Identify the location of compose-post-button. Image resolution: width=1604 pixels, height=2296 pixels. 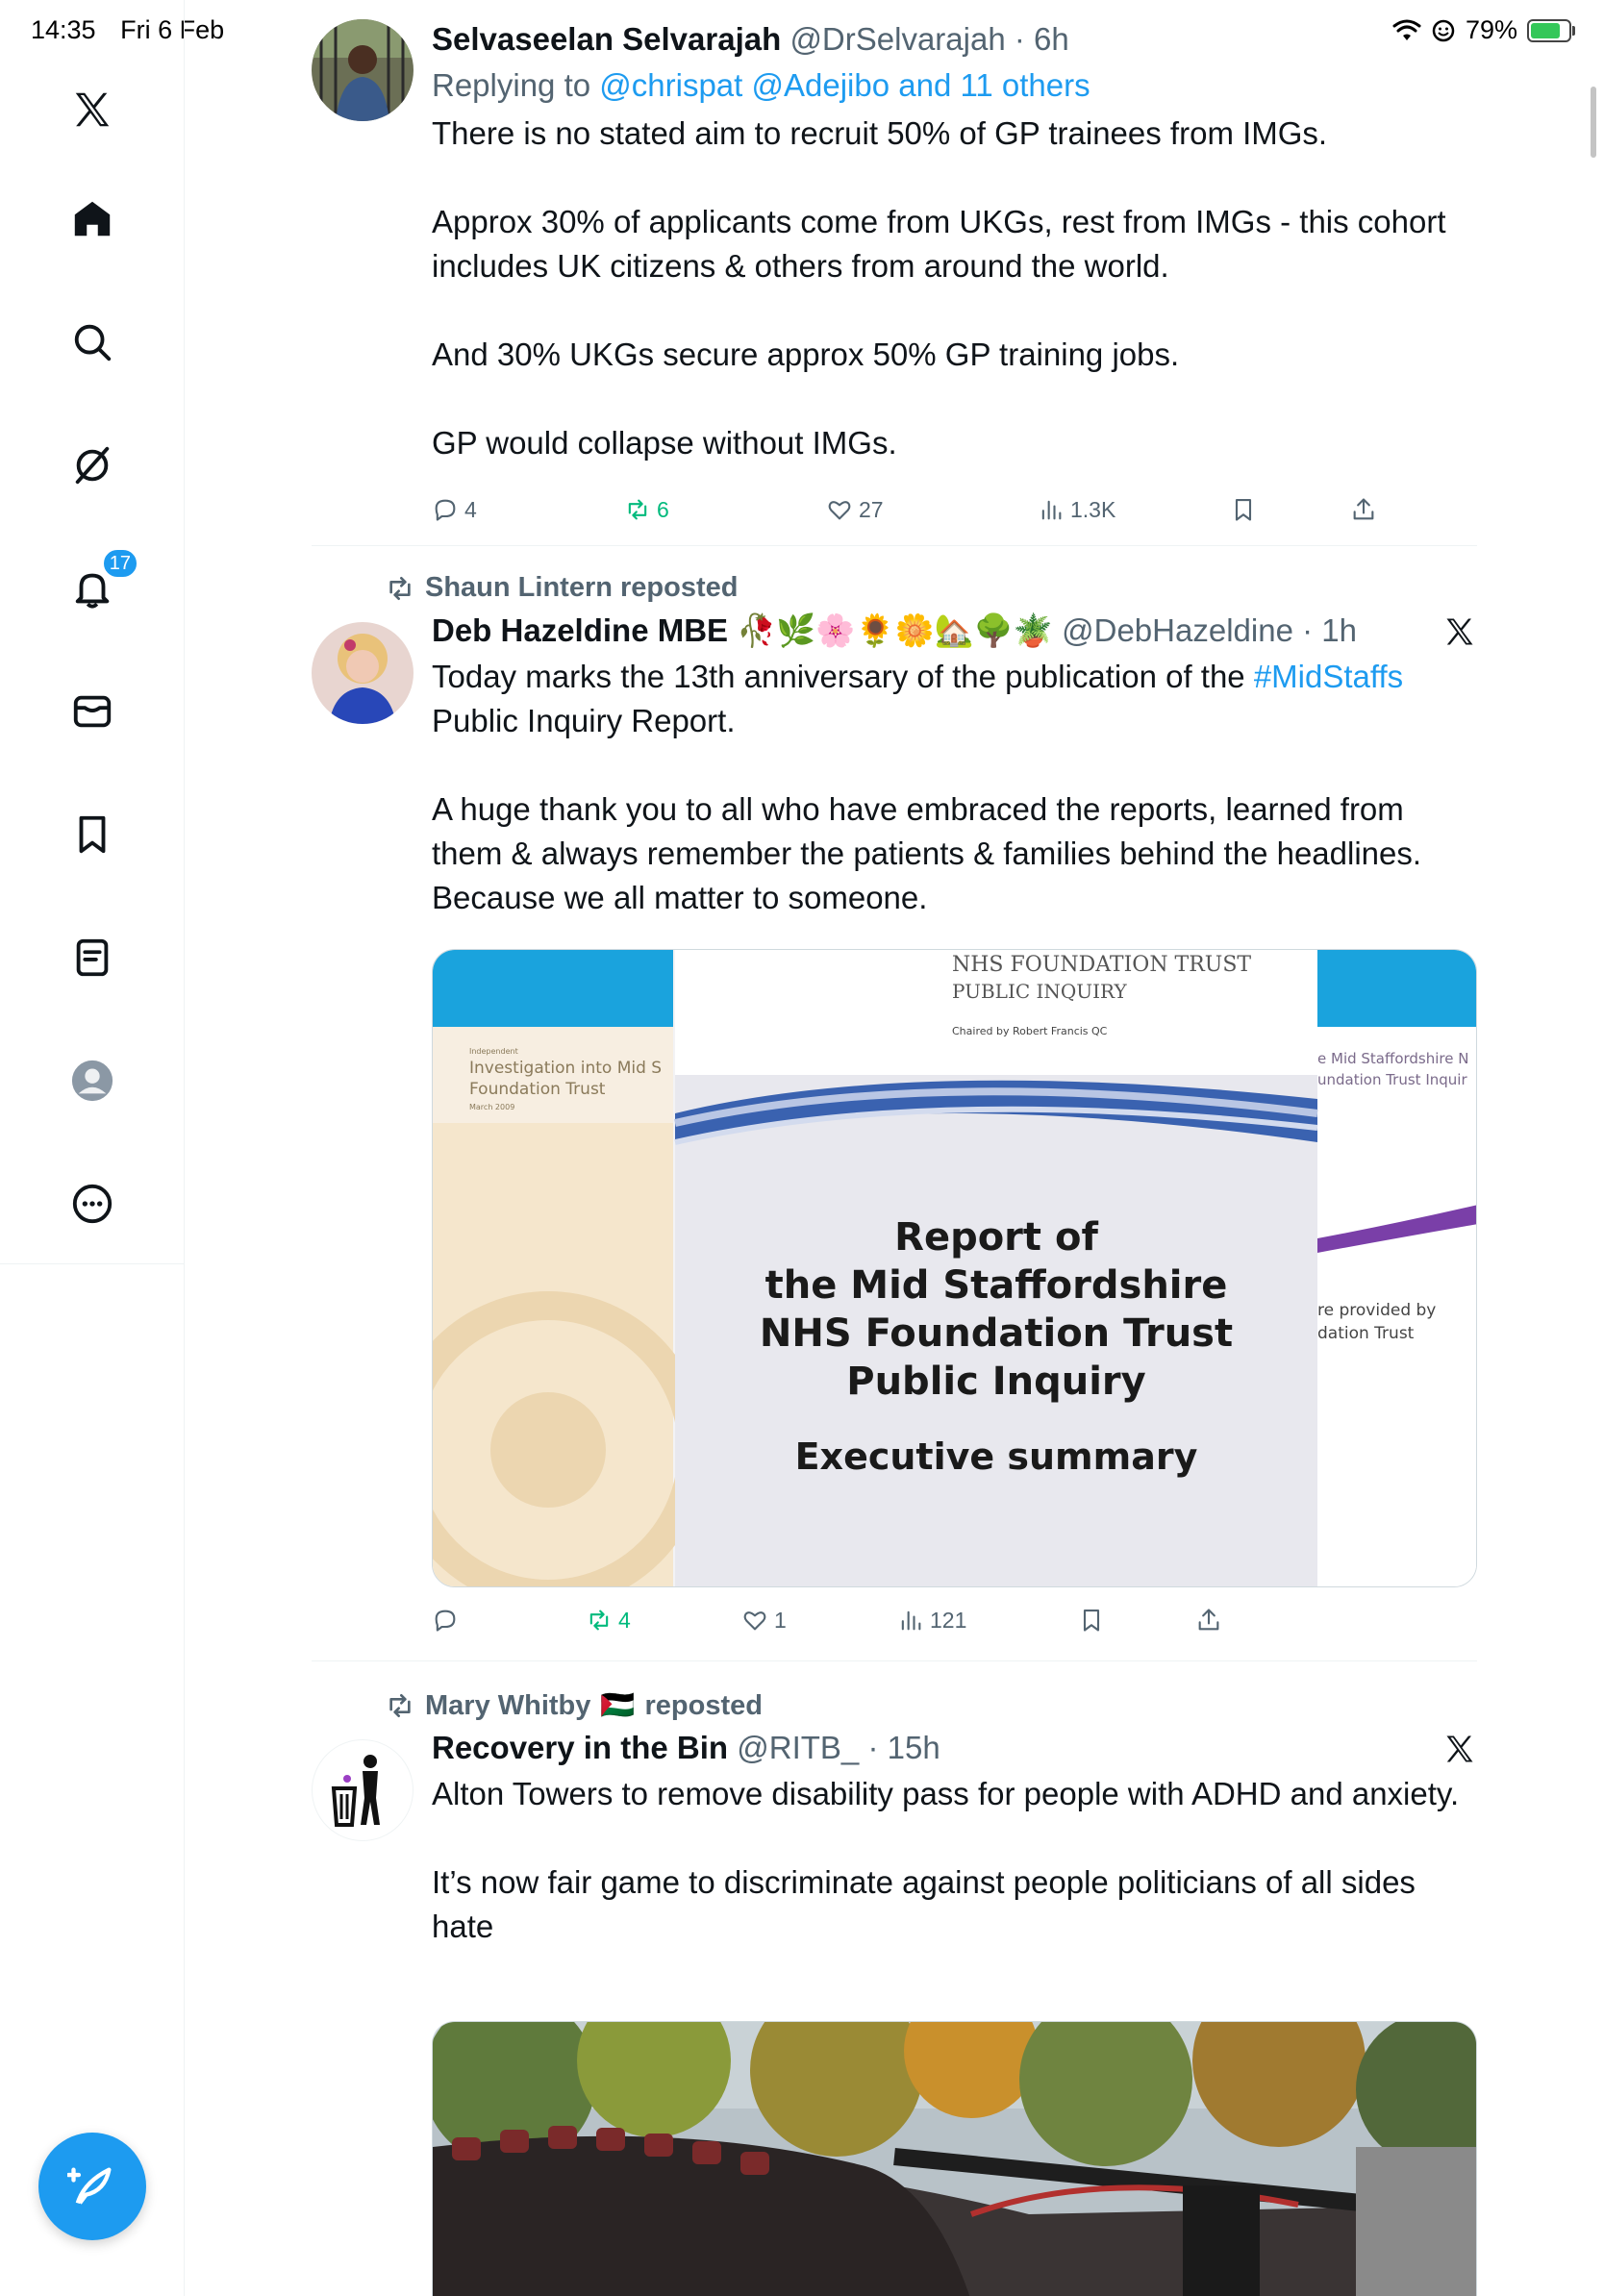
(92, 2186).